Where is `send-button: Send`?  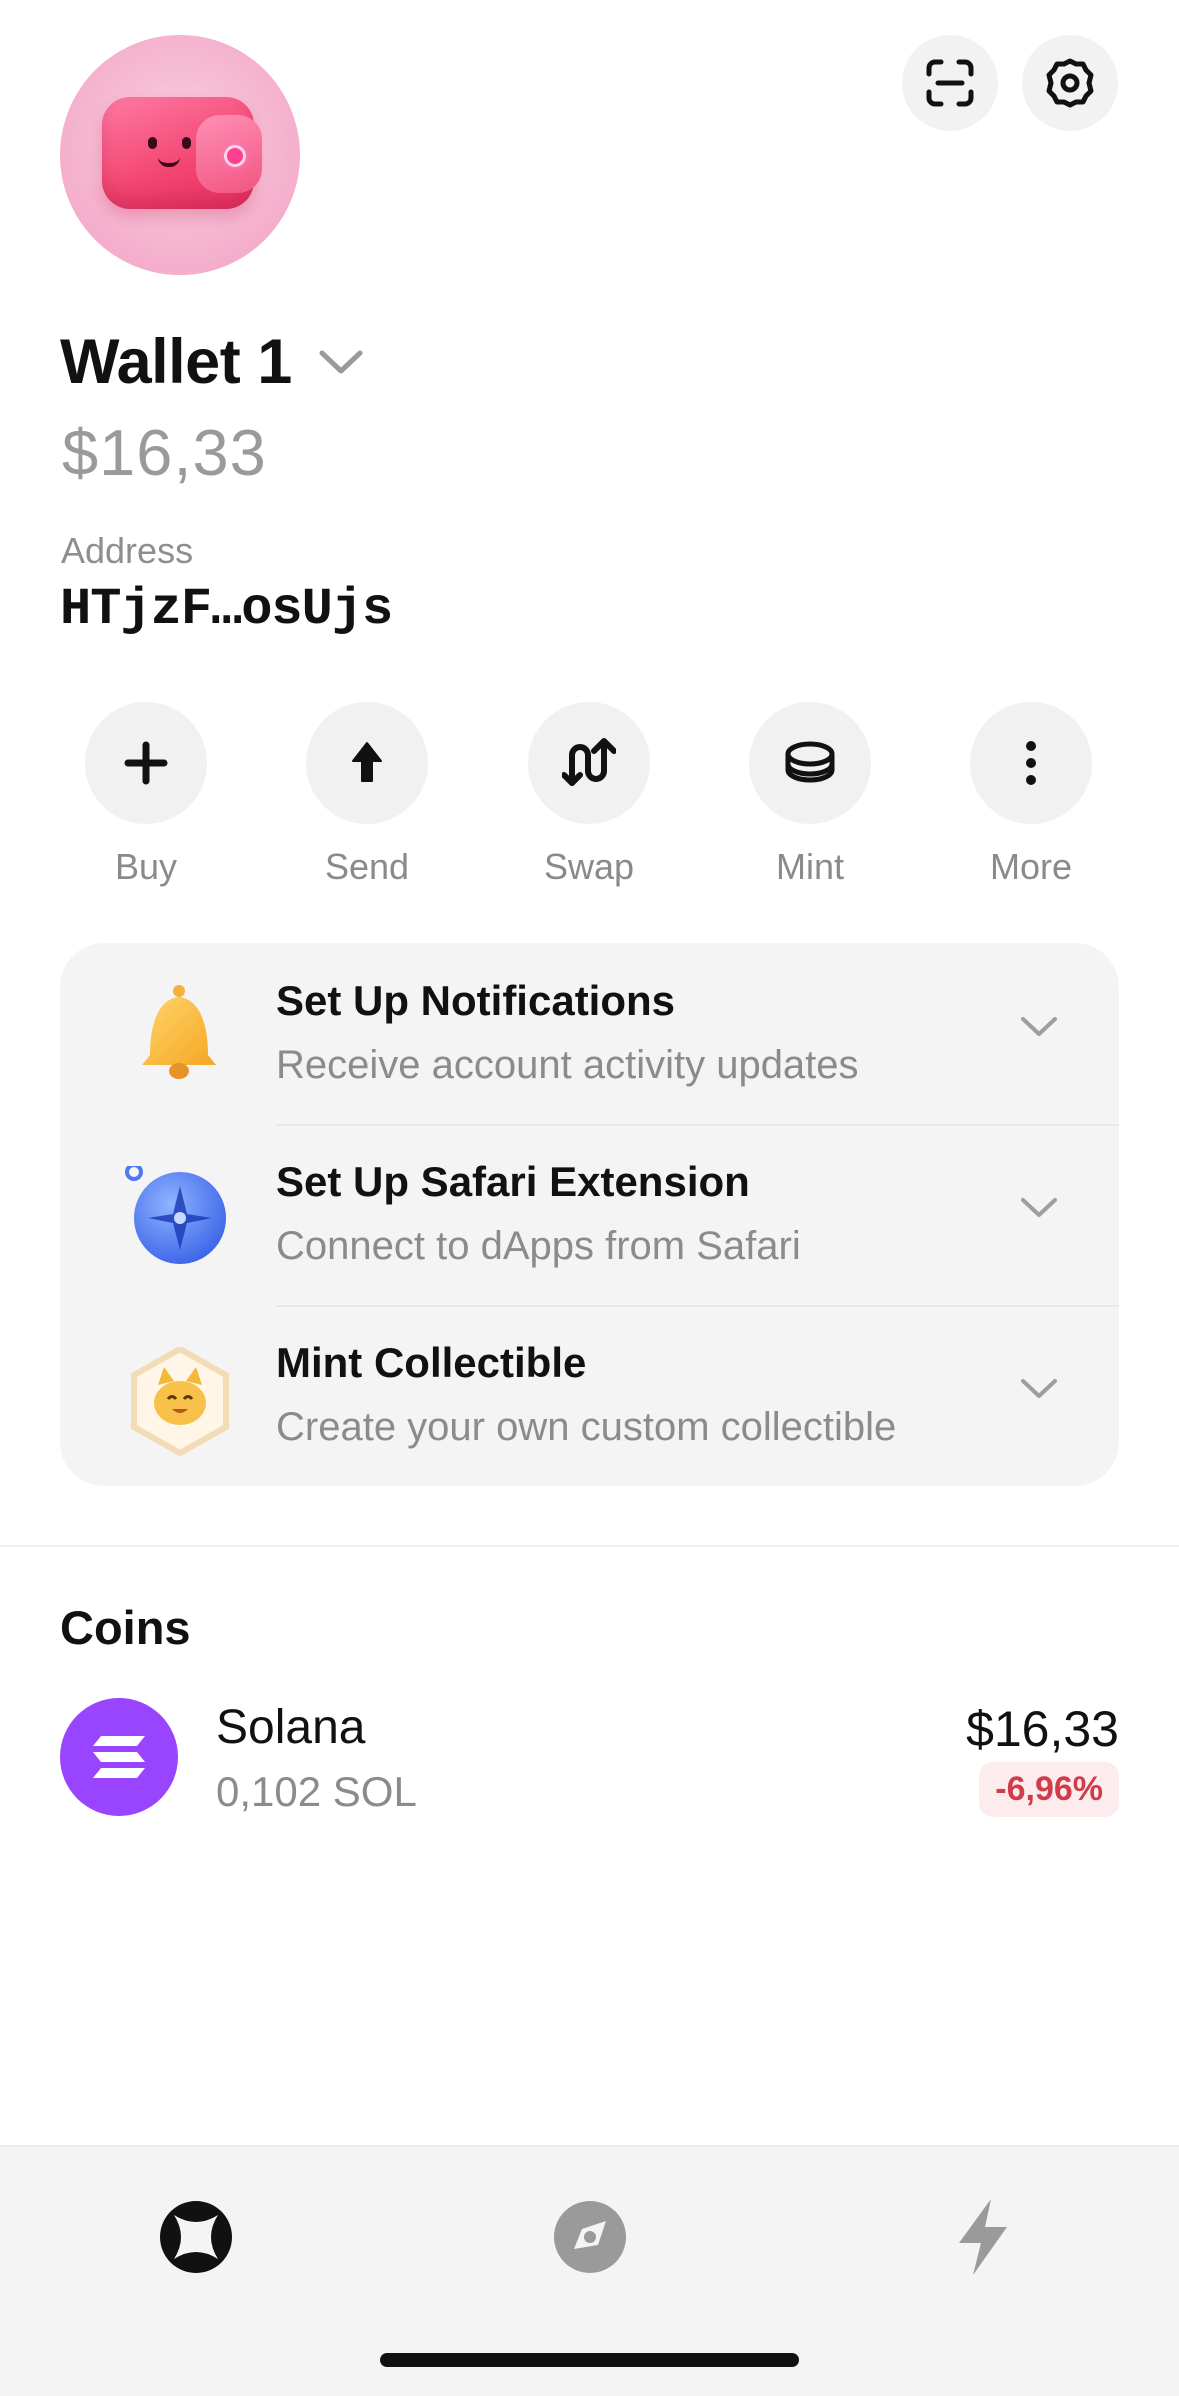
send-button: Send is located at coordinates (367, 795).